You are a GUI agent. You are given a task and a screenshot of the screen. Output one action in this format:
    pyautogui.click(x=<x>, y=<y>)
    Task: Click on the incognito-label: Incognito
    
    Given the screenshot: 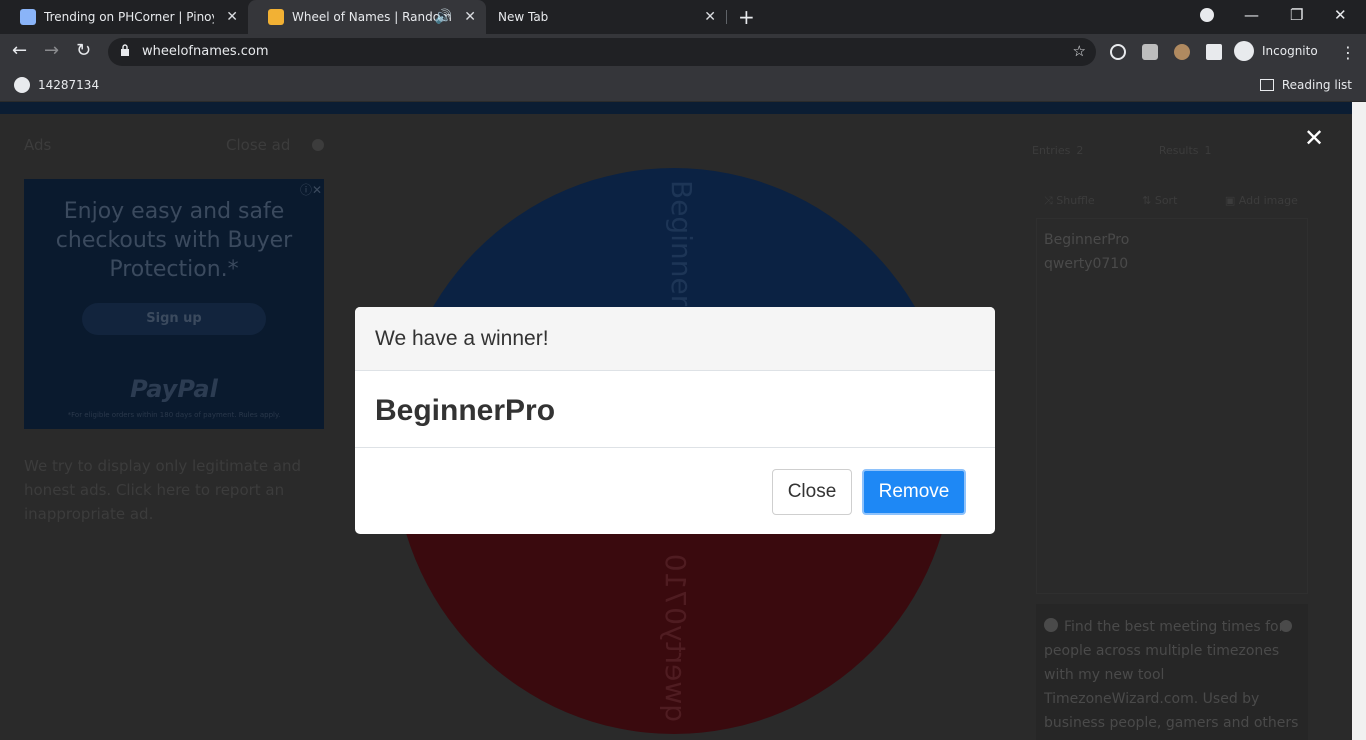 What is the action you would take?
    pyautogui.click(x=1290, y=51)
    